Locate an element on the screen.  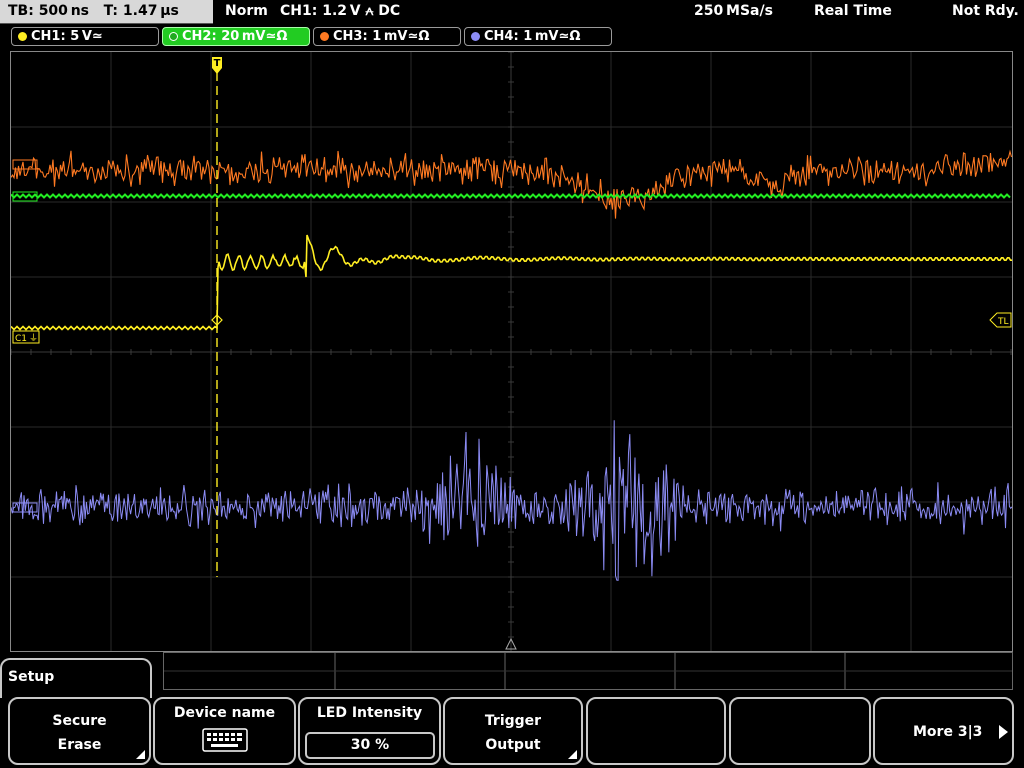
info-strip-dividers is located at coordinates (588, 671).